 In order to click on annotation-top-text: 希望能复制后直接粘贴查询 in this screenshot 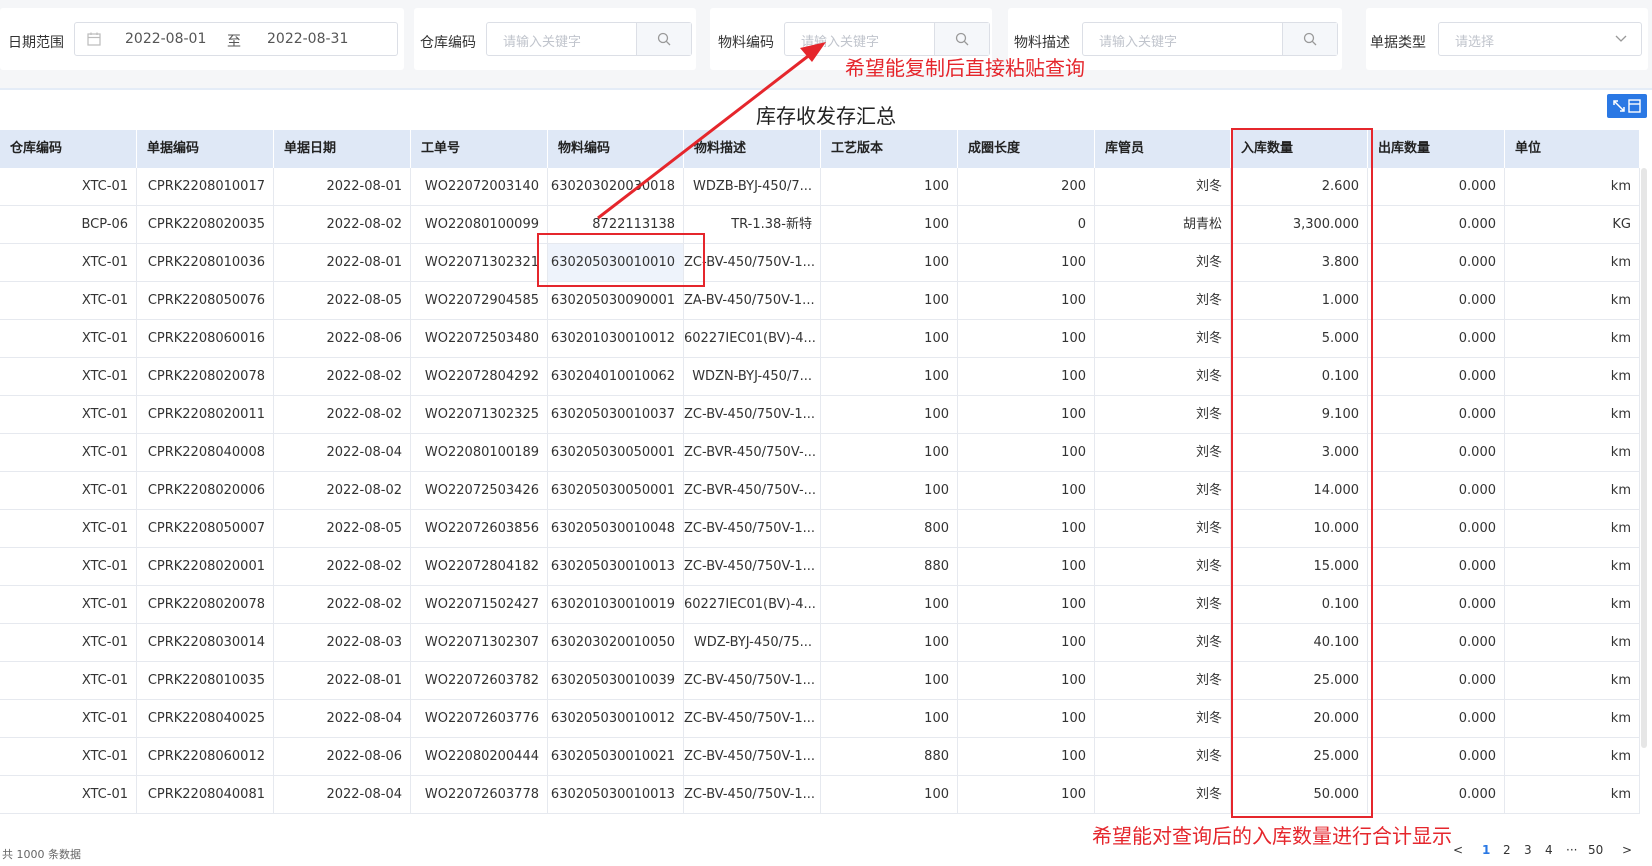, I will do `click(965, 68)`.